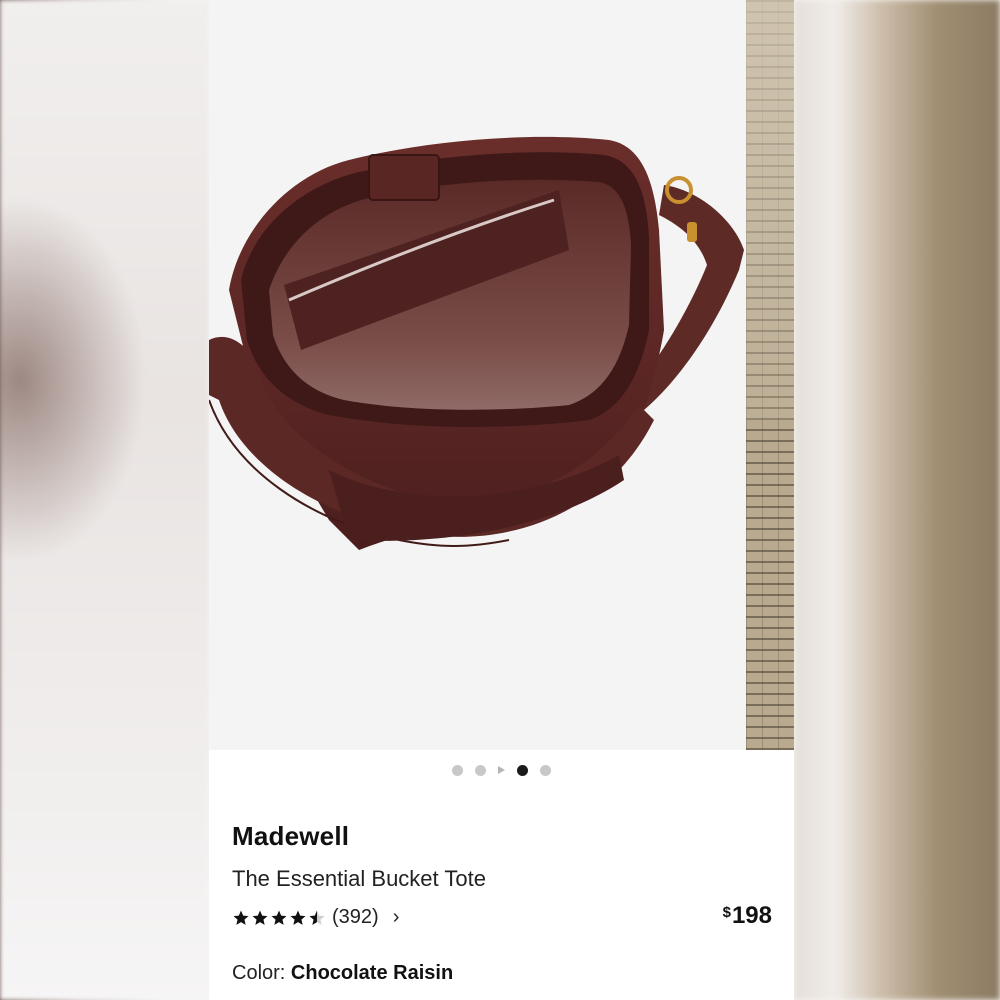 The image size is (1000, 1000). I want to click on price-value: 198, so click(751, 915).